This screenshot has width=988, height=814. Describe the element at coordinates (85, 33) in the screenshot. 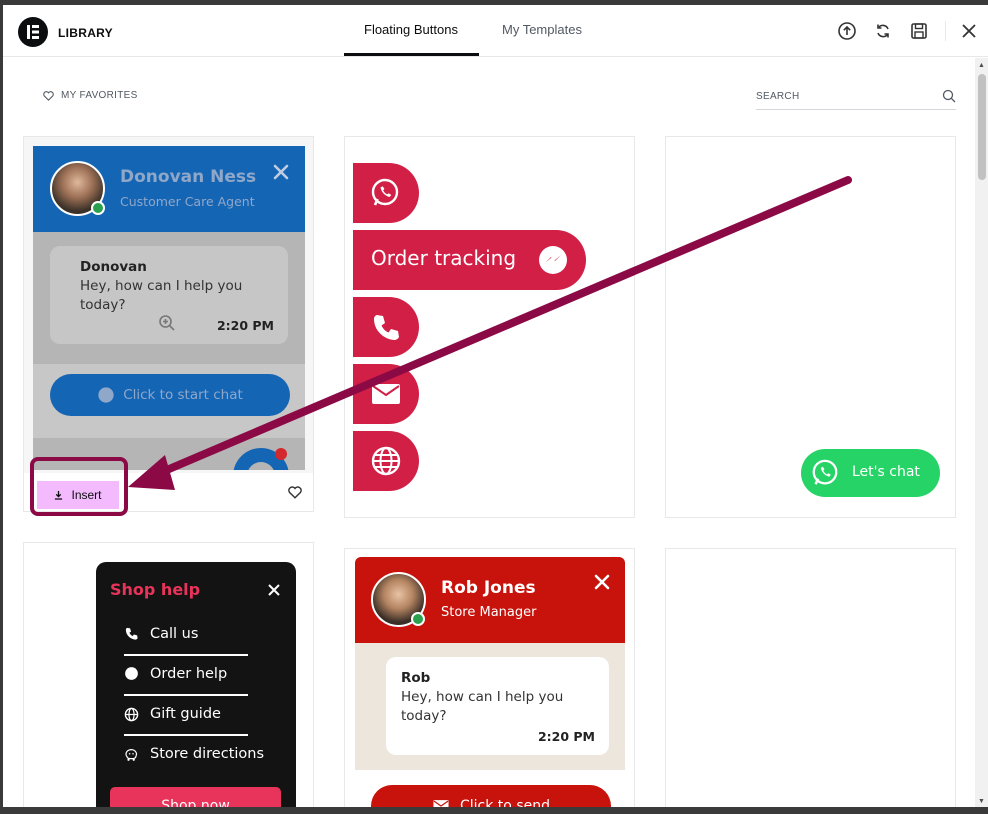

I see `library-title: LIBRARY` at that location.